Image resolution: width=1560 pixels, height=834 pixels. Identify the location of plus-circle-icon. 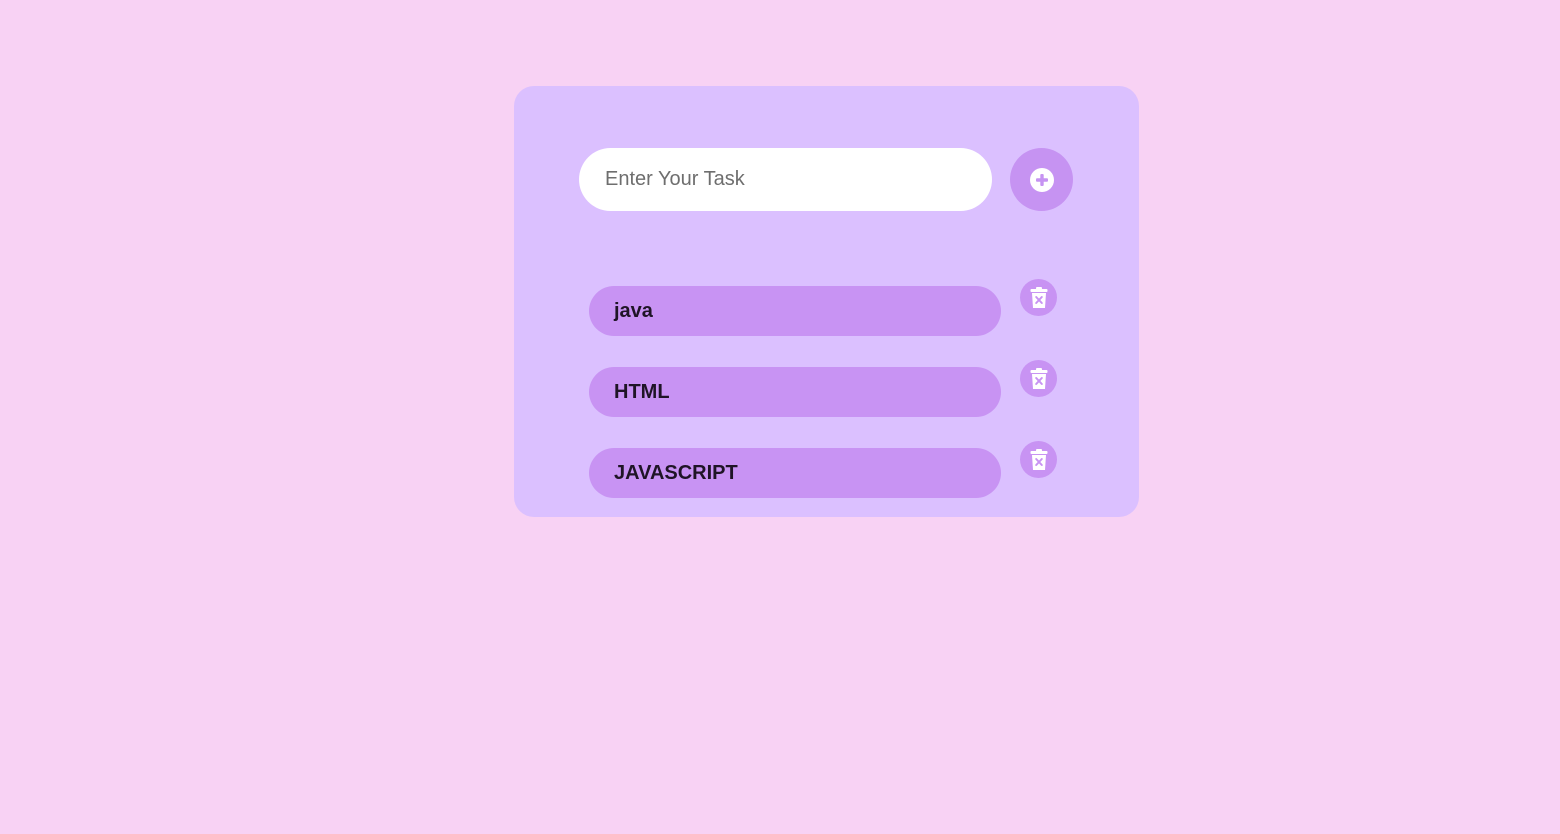
(1041, 179).